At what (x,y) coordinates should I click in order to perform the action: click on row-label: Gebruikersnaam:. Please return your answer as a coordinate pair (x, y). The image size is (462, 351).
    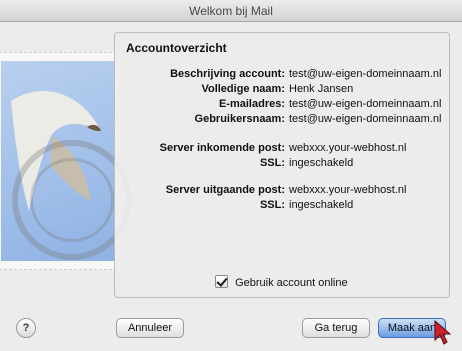
    Looking at the image, I should click on (239, 119).